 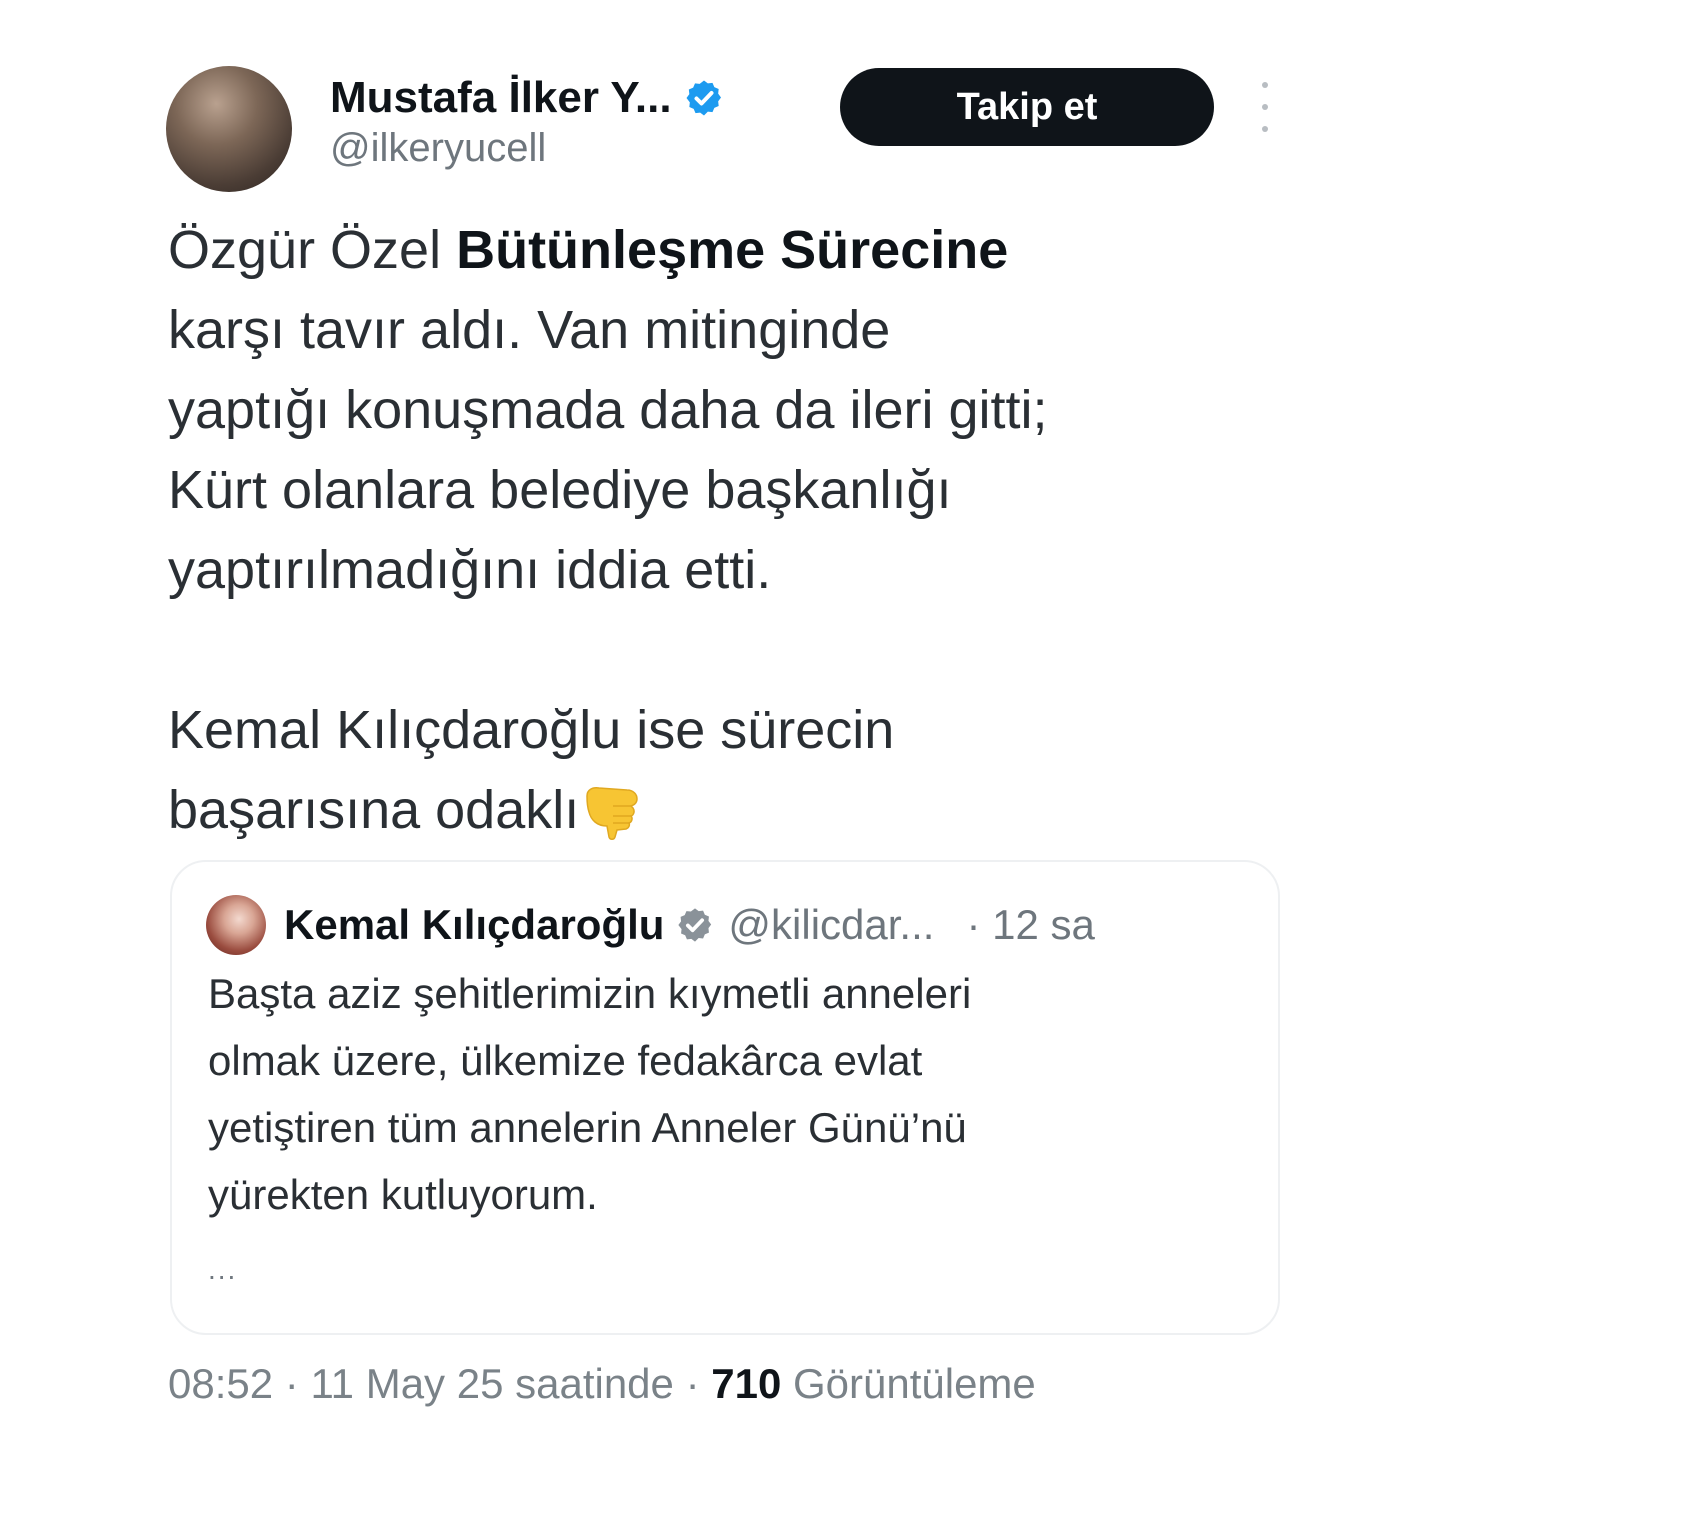 What do you see at coordinates (746, 1383) in the screenshot?
I see `views-count: 710` at bounding box center [746, 1383].